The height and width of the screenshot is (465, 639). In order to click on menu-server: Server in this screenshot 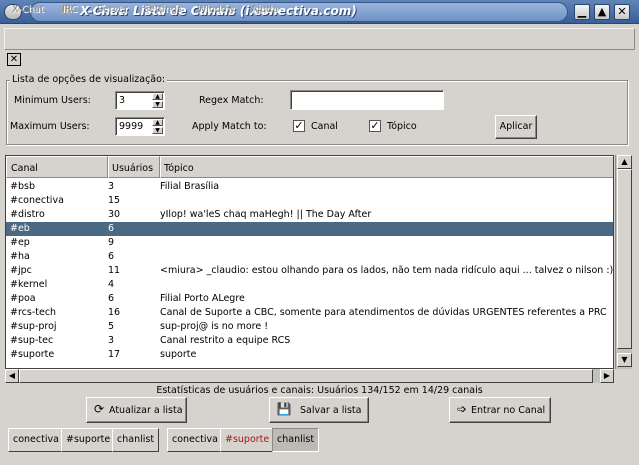, I will do `click(112, 9)`.